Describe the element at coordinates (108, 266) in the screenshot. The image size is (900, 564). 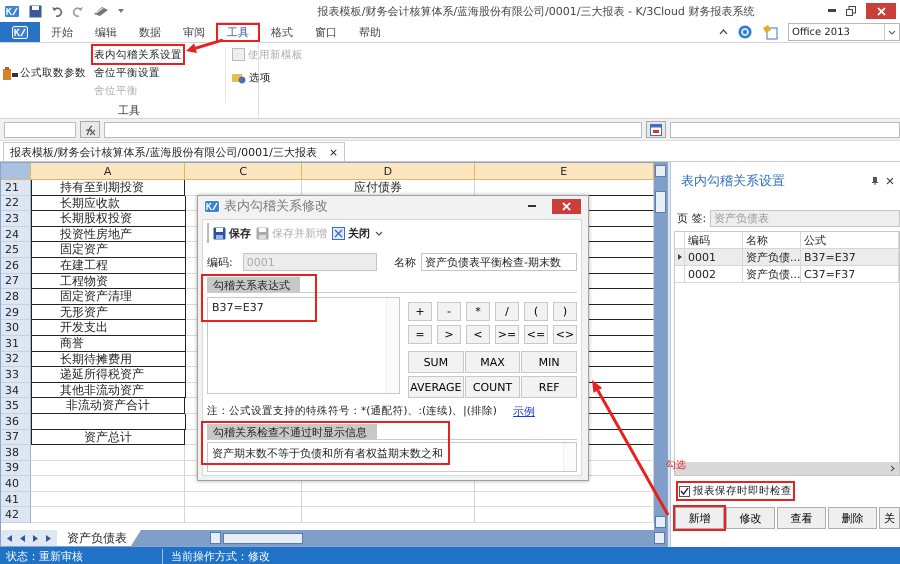
I see `table-cell: 在建工程` at that location.